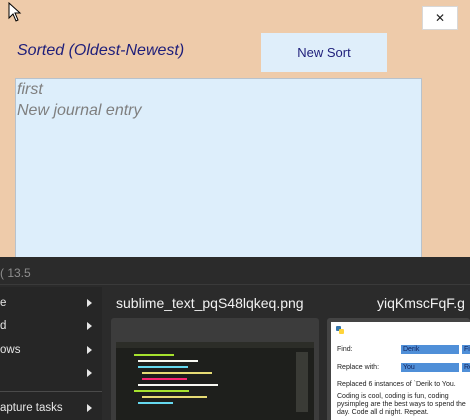 The width and height of the screenshot is (470, 420). I want to click on menu-item: d, so click(51, 326).